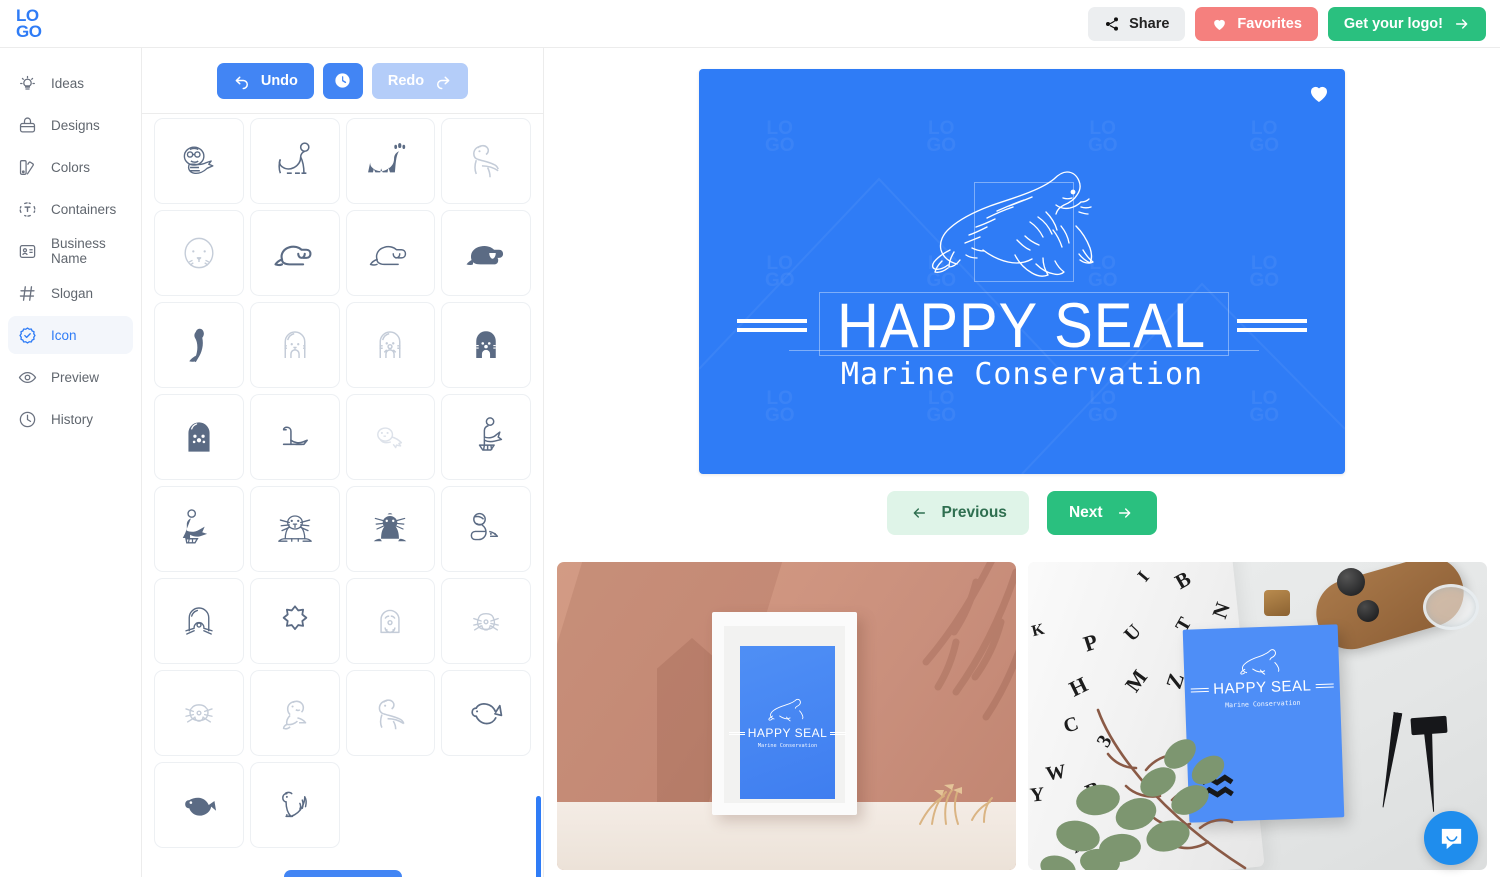 This screenshot has width=1500, height=877. I want to click on intercom-chat-launcher, so click(1451, 838).